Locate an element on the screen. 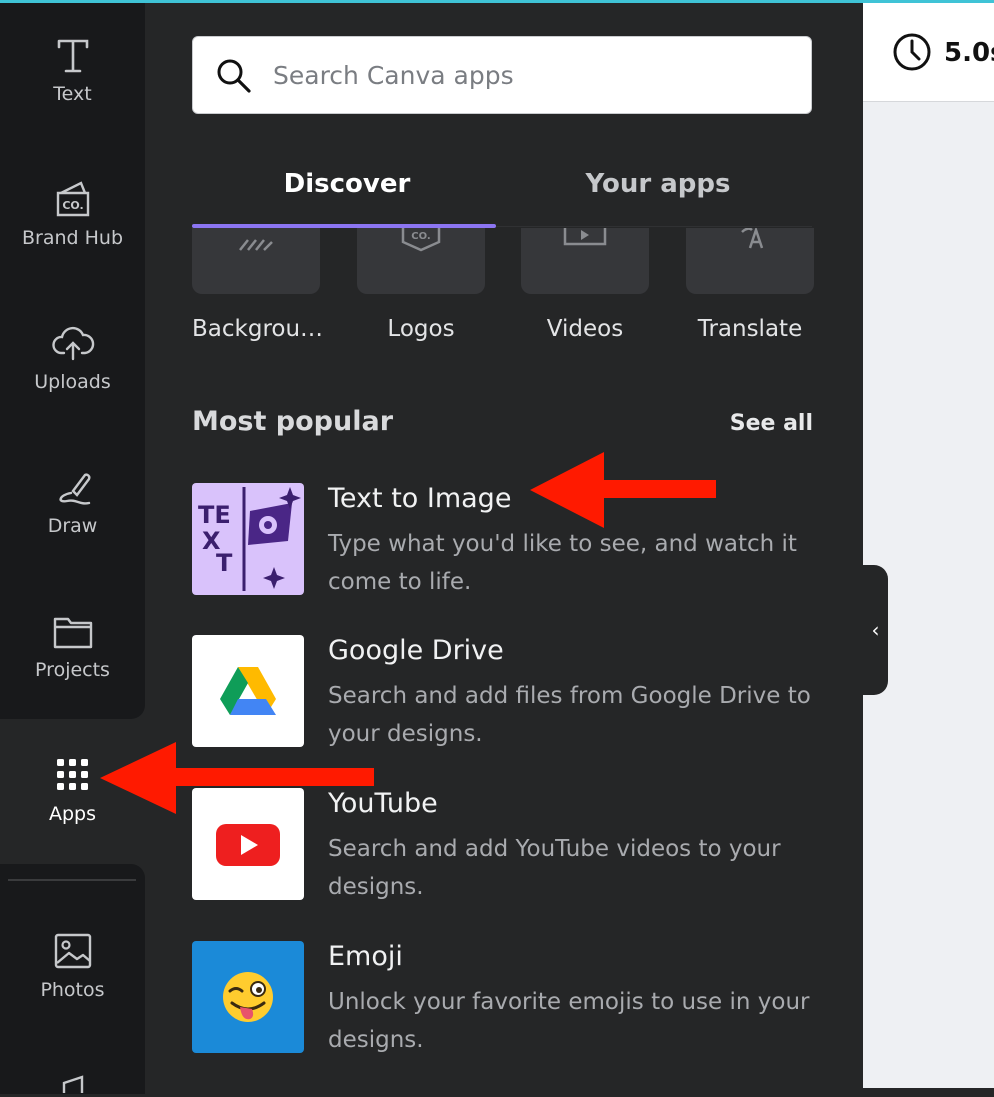 The width and height of the screenshot is (994, 1097). collapse-panel-button: ‹ is located at coordinates (875, 630).